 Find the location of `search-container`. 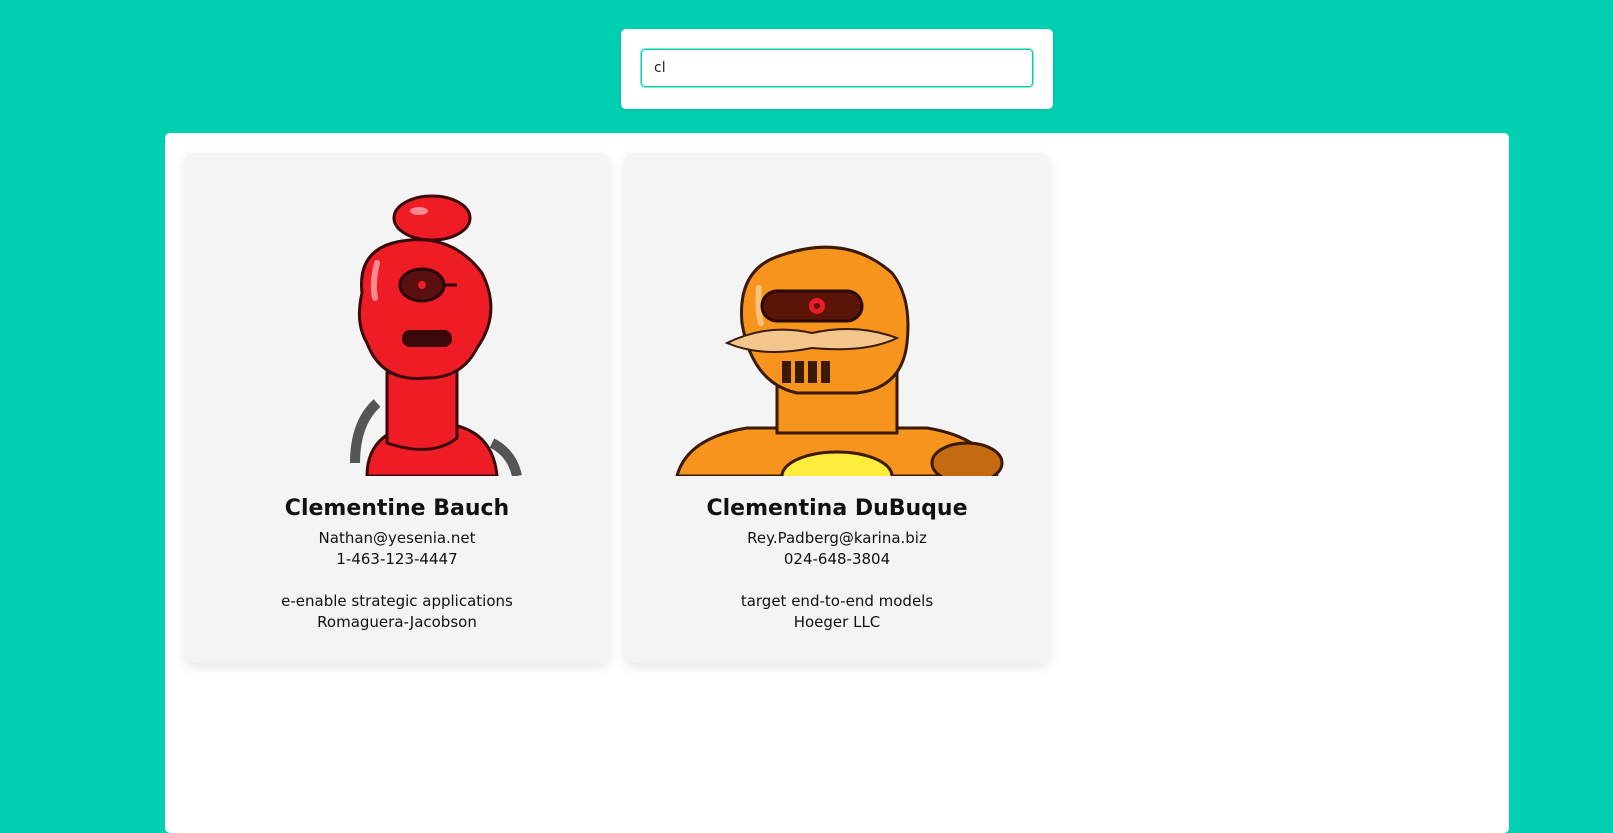

search-container is located at coordinates (837, 69).